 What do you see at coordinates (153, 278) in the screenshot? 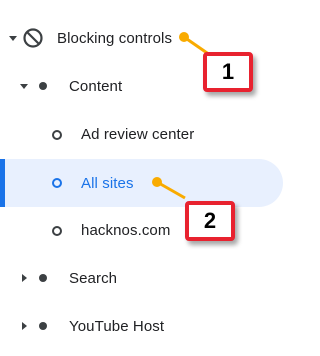
I see `tree-item-search: Search` at bounding box center [153, 278].